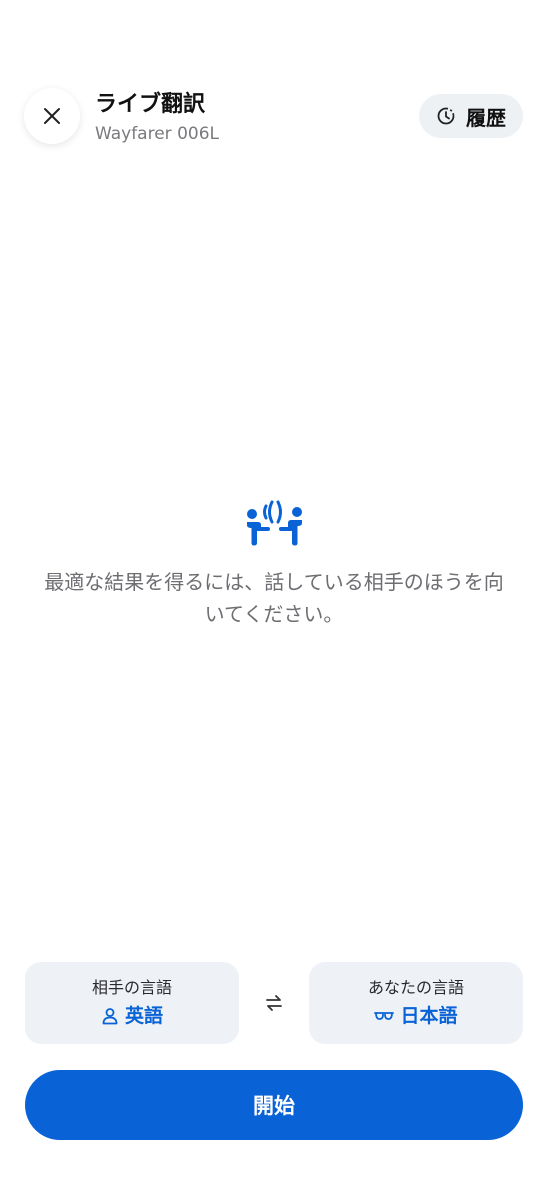 This screenshot has height=1200, width=548. Describe the element at coordinates (274, 1003) in the screenshot. I see `swap-arrows-icon` at that location.